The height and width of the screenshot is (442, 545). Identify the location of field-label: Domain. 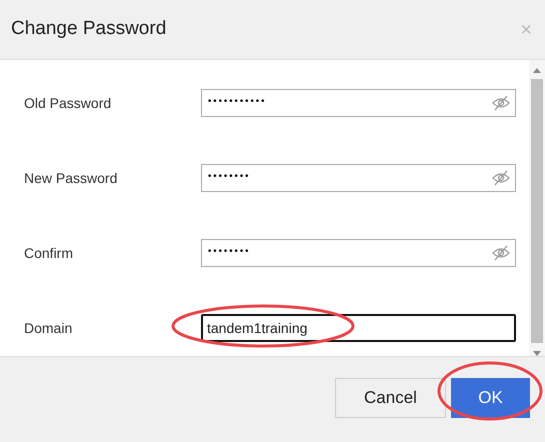
(48, 328).